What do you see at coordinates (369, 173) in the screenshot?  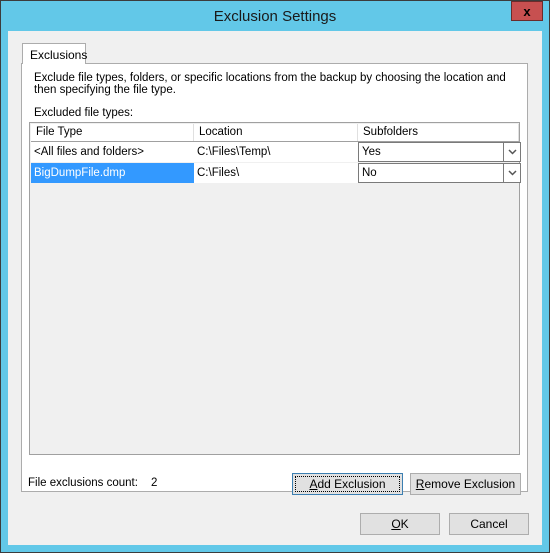 I see `subfolders-value: No` at bounding box center [369, 173].